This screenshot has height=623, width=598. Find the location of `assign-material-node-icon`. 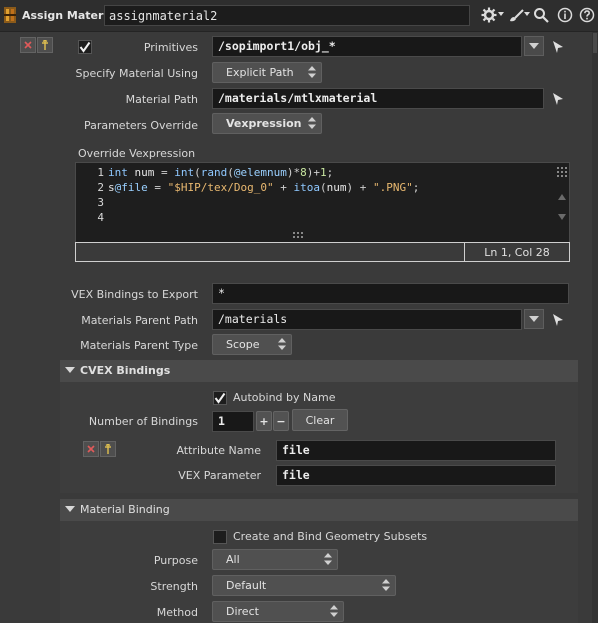

assign-material-node-icon is located at coordinates (10, 15).